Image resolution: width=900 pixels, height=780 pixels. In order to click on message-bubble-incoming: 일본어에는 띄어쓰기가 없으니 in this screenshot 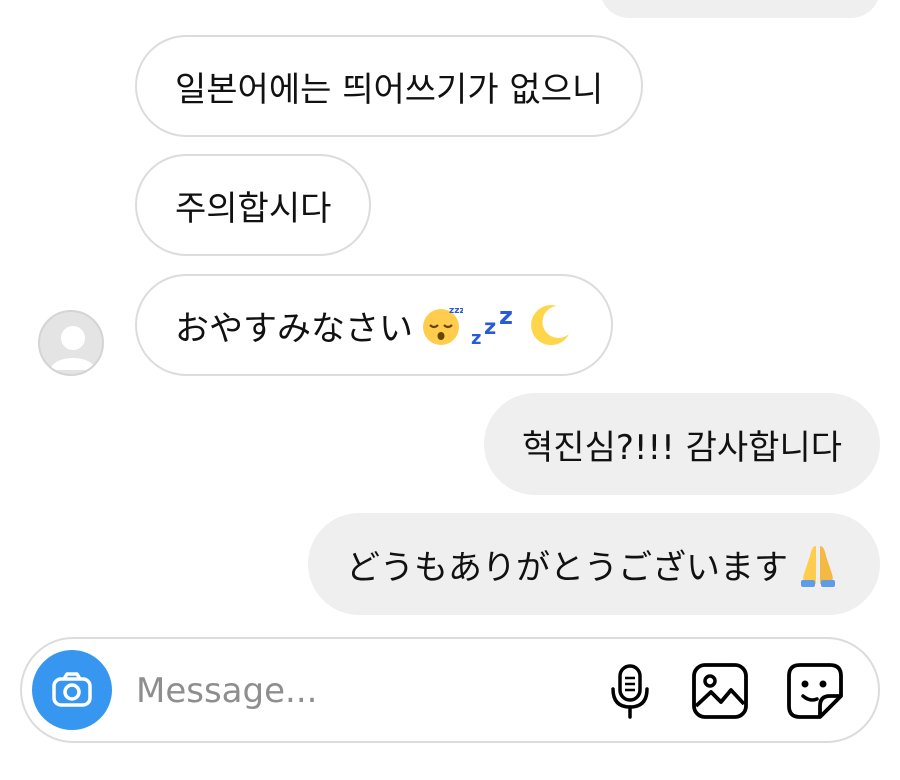, I will do `click(389, 86)`.